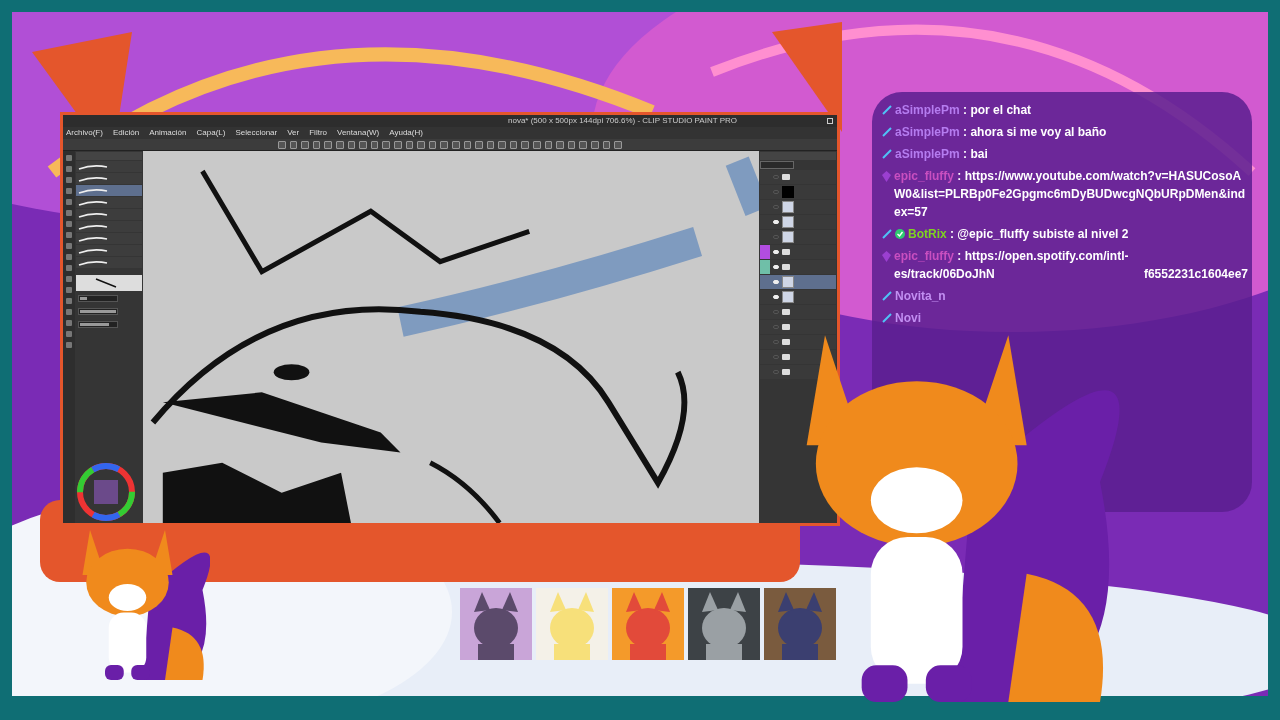 The image size is (1280, 720). I want to click on chat-username: Novi, so click(908, 318).